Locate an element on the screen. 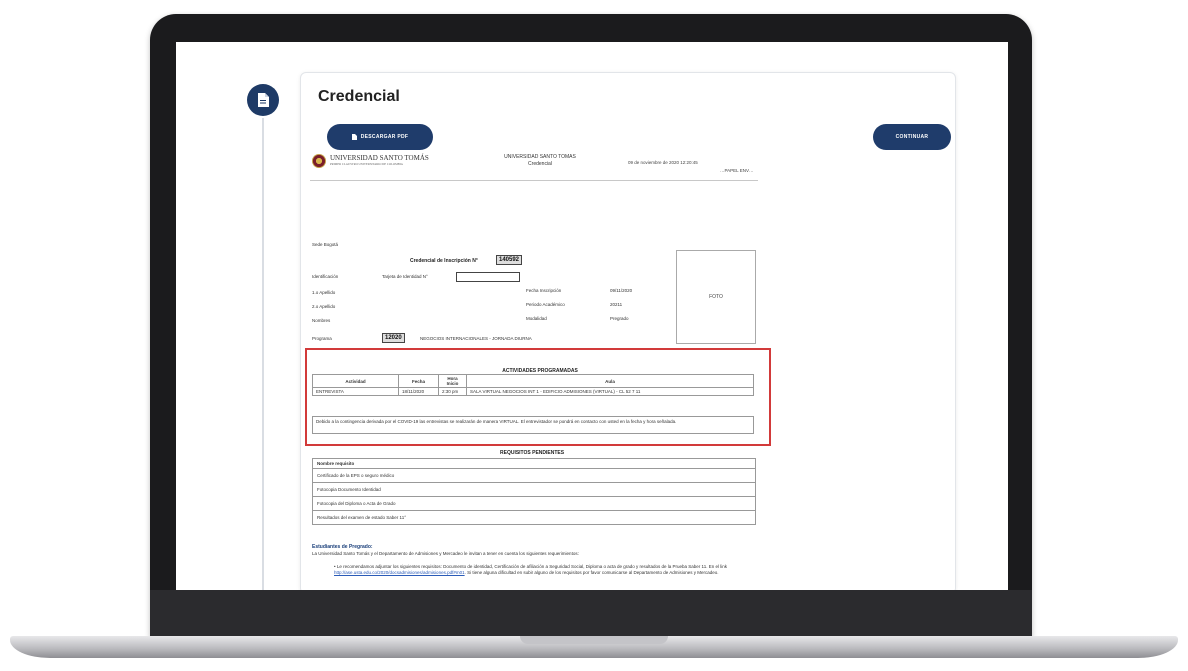  pregrado-title: Estudiantes de Pregrado: is located at coordinates (342, 547).